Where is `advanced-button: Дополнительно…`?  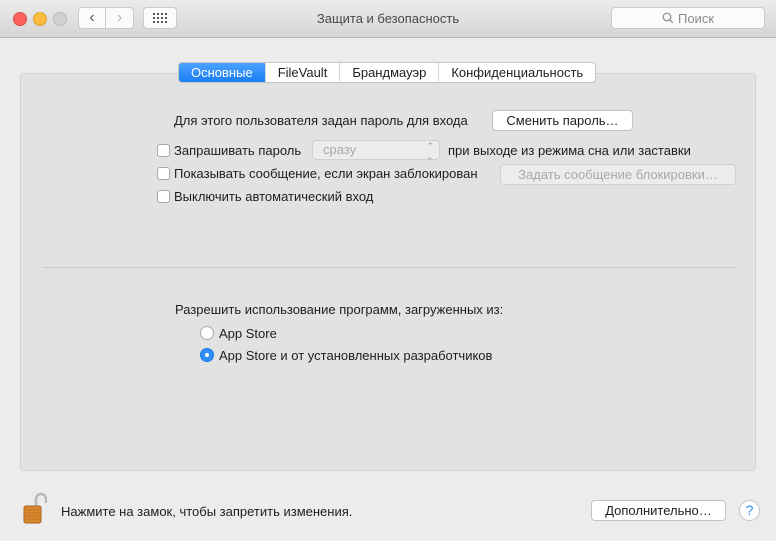 advanced-button: Дополнительно… is located at coordinates (658, 510).